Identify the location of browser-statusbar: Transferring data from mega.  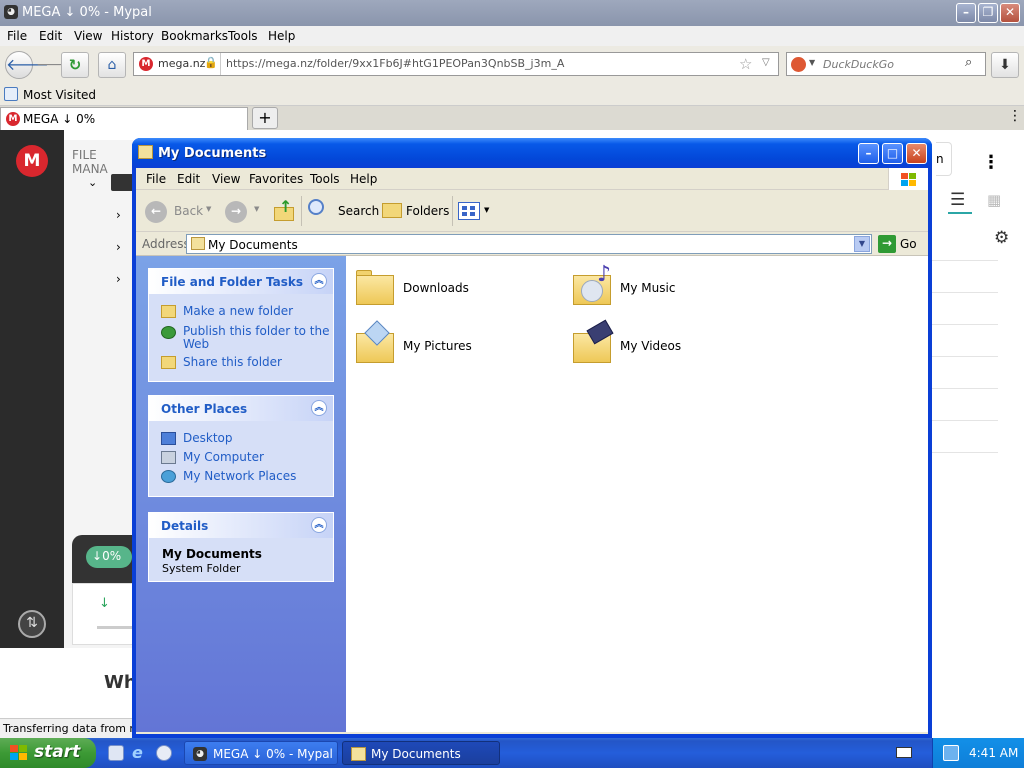
(67, 728).